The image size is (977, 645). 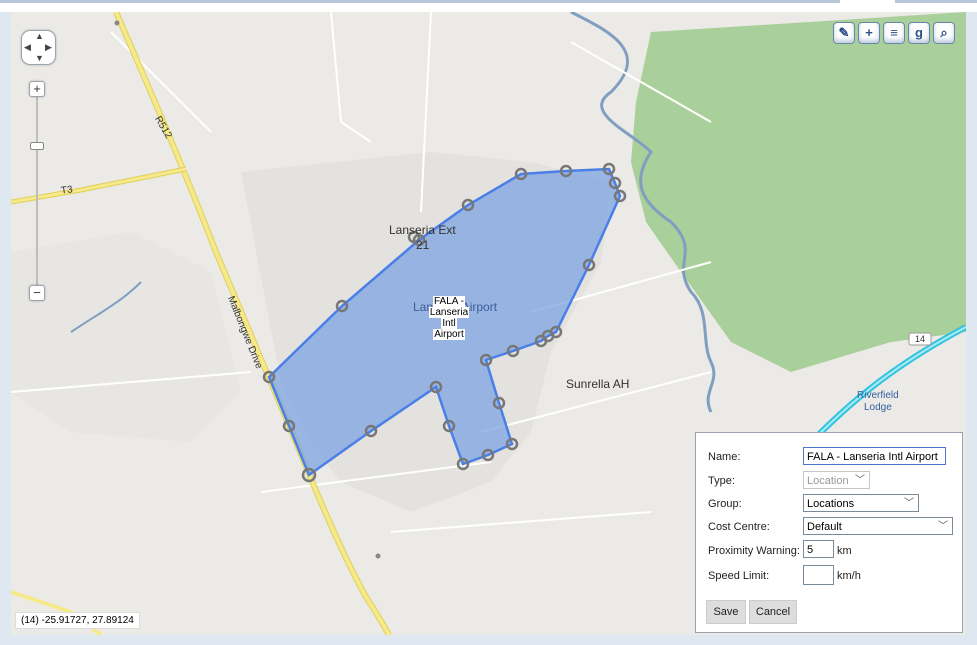 I want to click on layers-icon: ≡, so click(x=894, y=33).